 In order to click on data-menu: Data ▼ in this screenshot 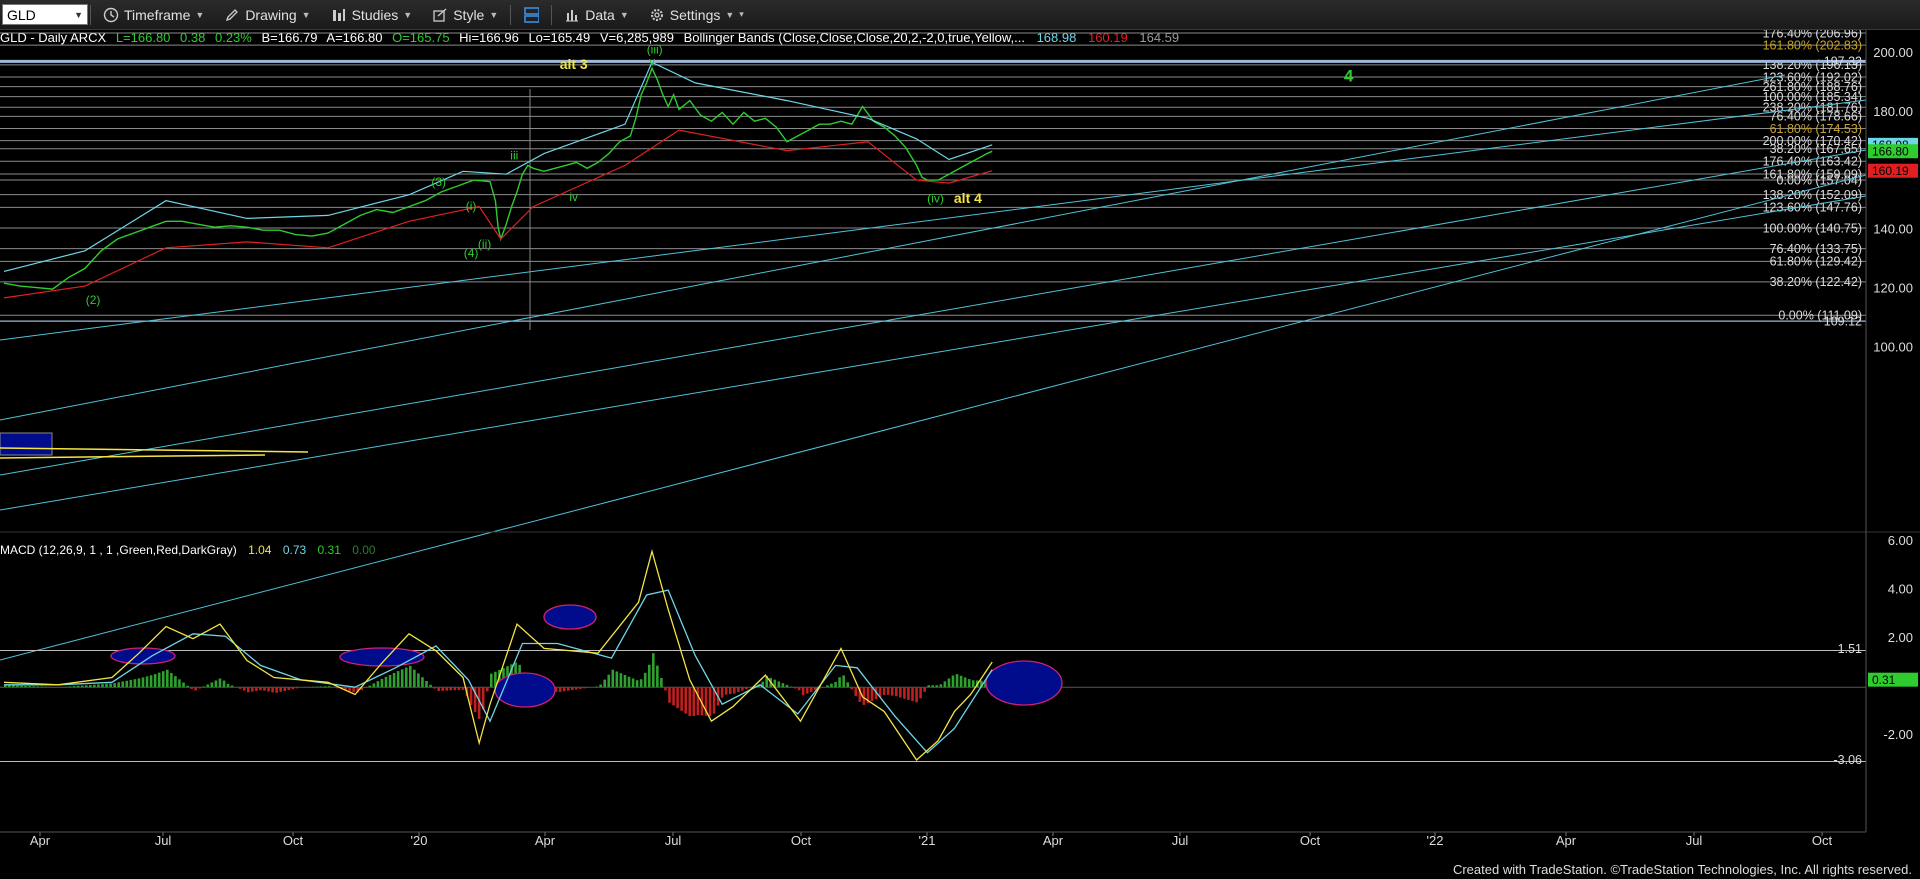, I will do `click(596, 14)`.